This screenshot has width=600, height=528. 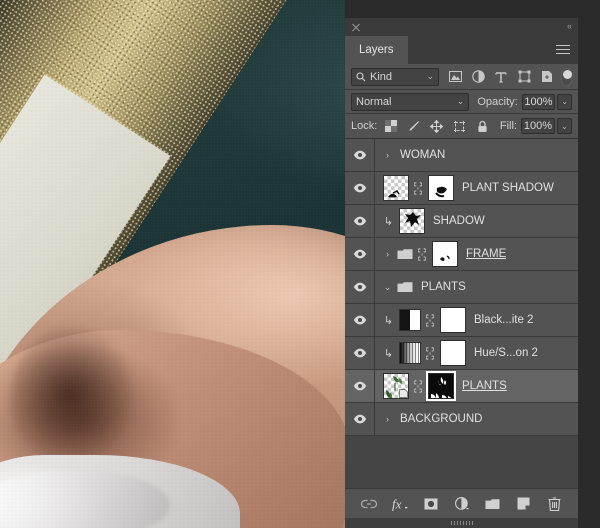 I want to click on layer-row: PLANT SHADOW, so click(x=461, y=188).